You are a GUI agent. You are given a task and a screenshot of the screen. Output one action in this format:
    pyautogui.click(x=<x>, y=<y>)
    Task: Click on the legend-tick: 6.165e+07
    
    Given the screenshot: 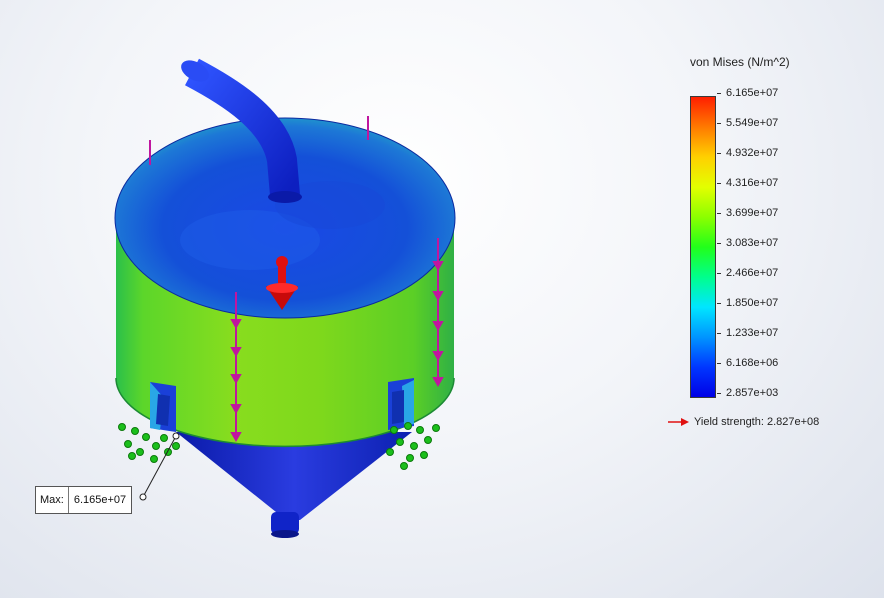 What is the action you would take?
    pyautogui.click(x=747, y=93)
    